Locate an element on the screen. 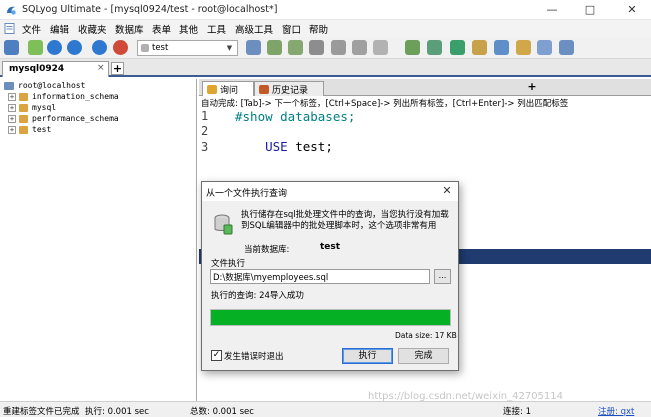 The width and height of the screenshot is (651, 417). menu-database: 数据库 is located at coordinates (129, 29).